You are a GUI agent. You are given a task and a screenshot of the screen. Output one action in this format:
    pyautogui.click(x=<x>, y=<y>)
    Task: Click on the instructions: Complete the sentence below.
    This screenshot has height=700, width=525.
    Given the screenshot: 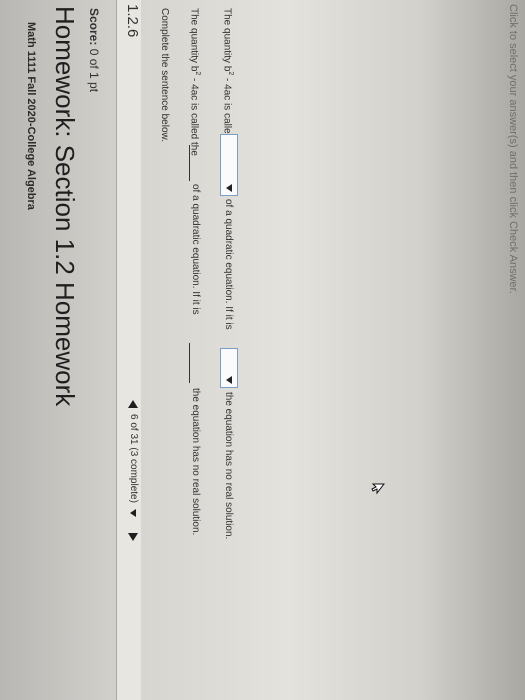 What is the action you would take?
    pyautogui.click(x=164, y=75)
    